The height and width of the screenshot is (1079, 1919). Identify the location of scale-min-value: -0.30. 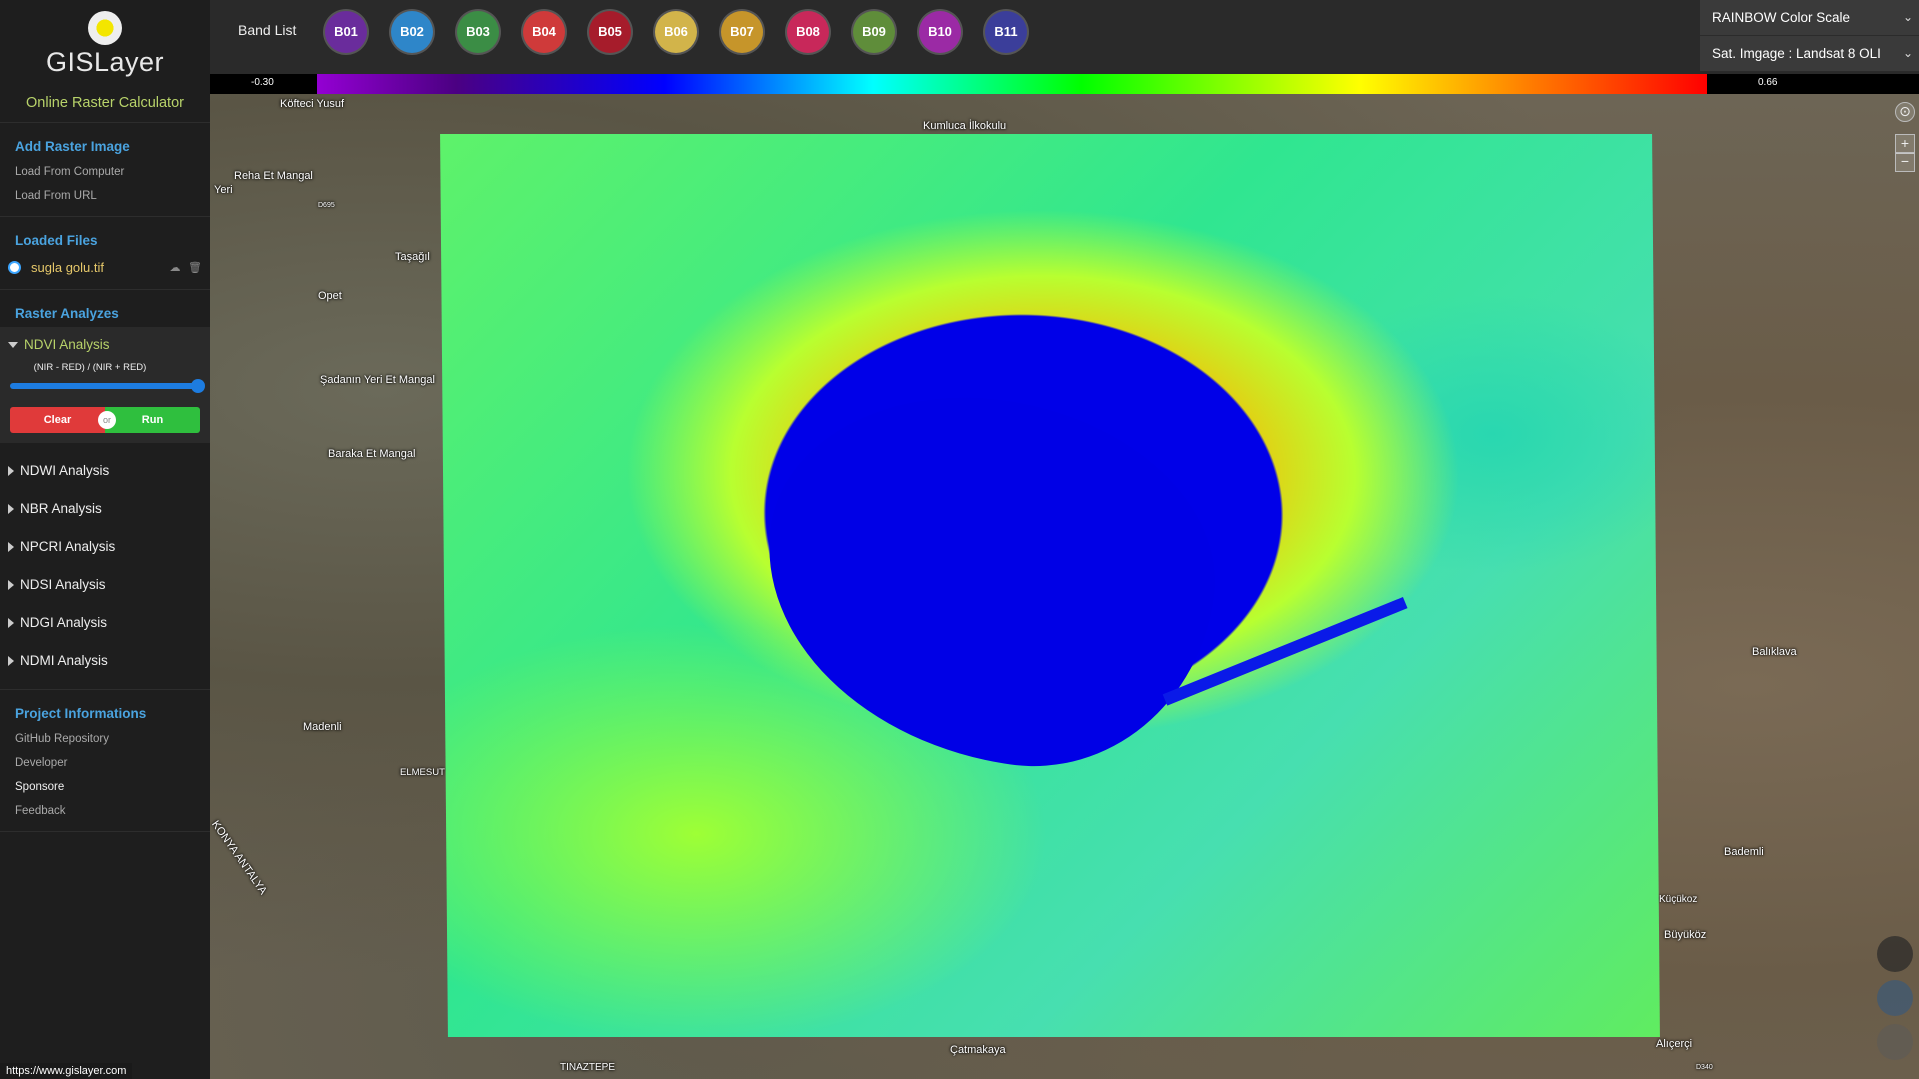
(262, 82).